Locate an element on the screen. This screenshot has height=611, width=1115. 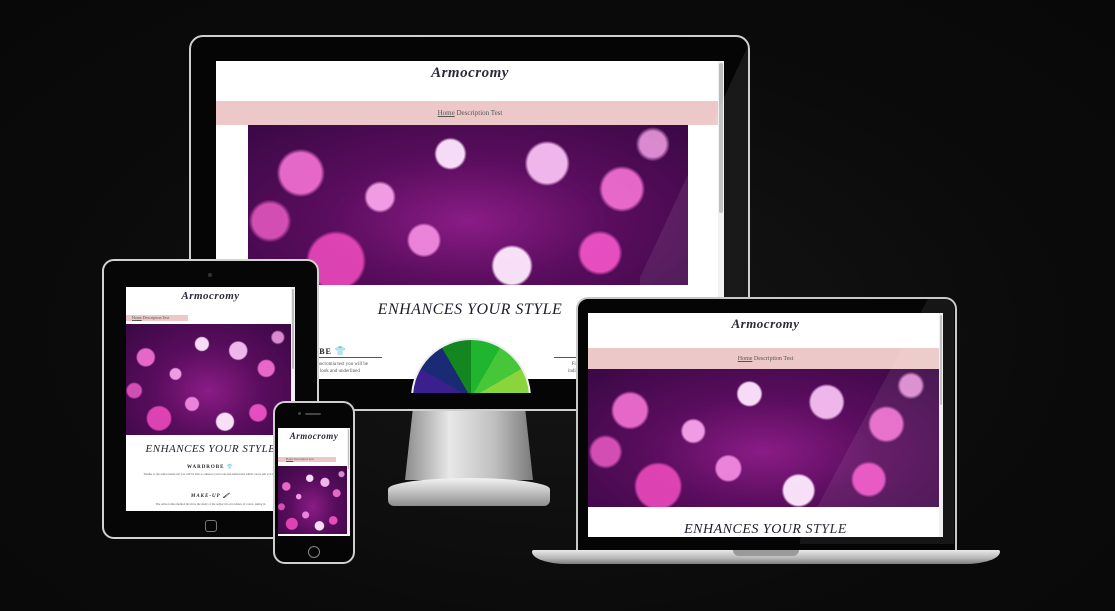
phone-speaker is located at coordinates (313, 414).